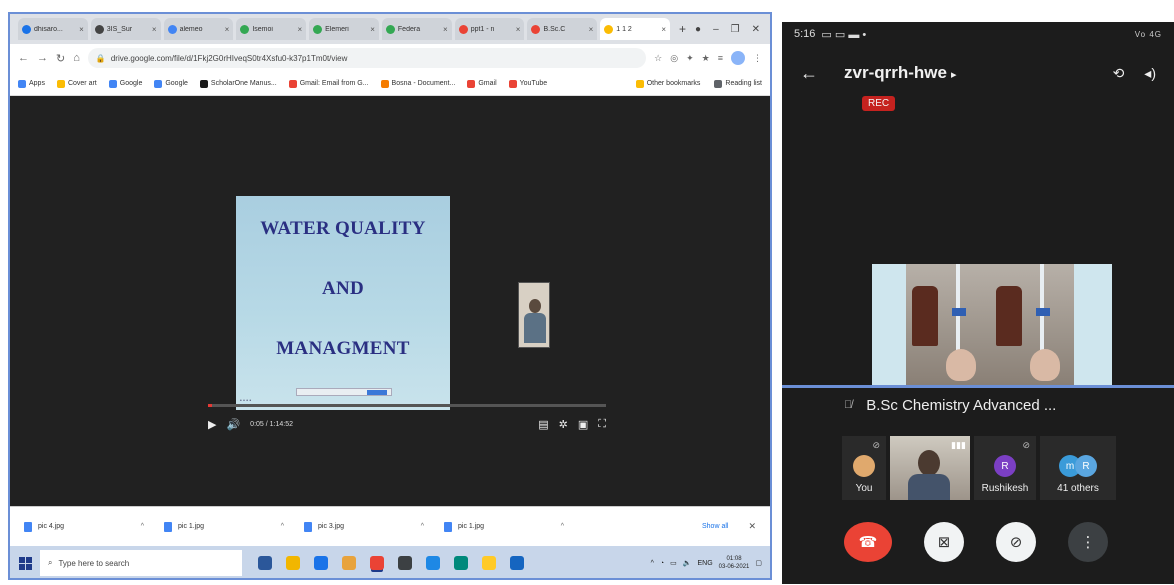  What do you see at coordinates (900, 73) in the screenshot?
I see `meeting-code: zvr-qrrh-hwe ▸` at bounding box center [900, 73].